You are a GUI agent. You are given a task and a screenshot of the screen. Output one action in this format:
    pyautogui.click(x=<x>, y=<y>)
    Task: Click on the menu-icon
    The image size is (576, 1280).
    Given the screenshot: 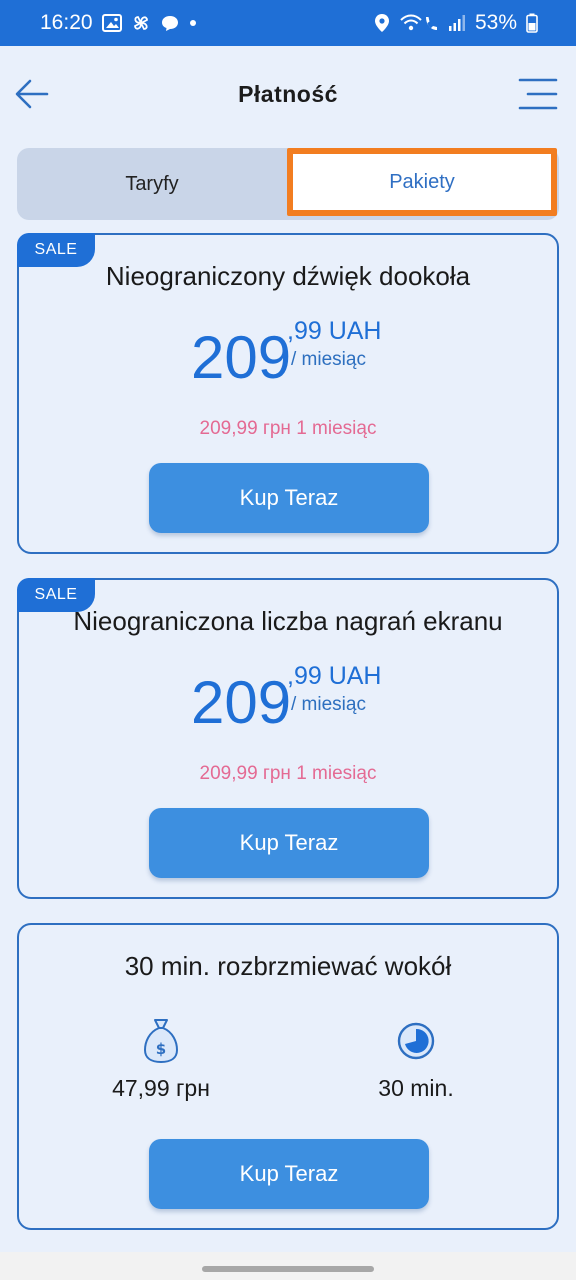 What is the action you would take?
    pyautogui.click(x=538, y=94)
    